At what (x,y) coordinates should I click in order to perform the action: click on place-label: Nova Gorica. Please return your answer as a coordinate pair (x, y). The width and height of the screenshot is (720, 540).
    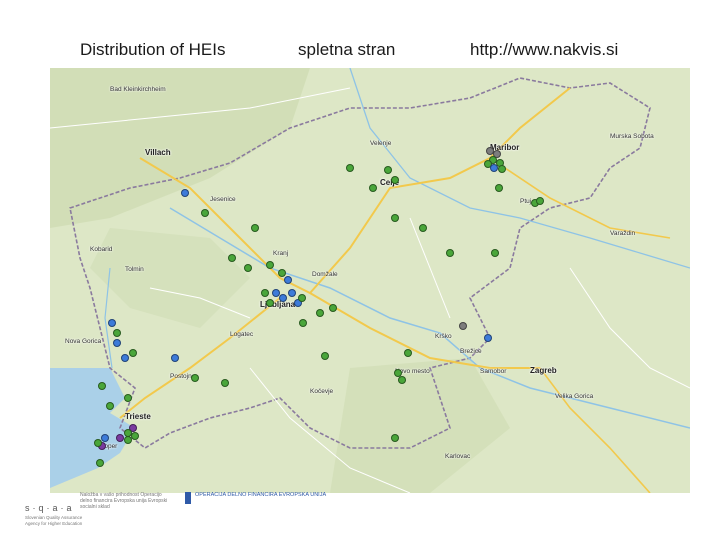
    Looking at the image, I should click on (83, 341).